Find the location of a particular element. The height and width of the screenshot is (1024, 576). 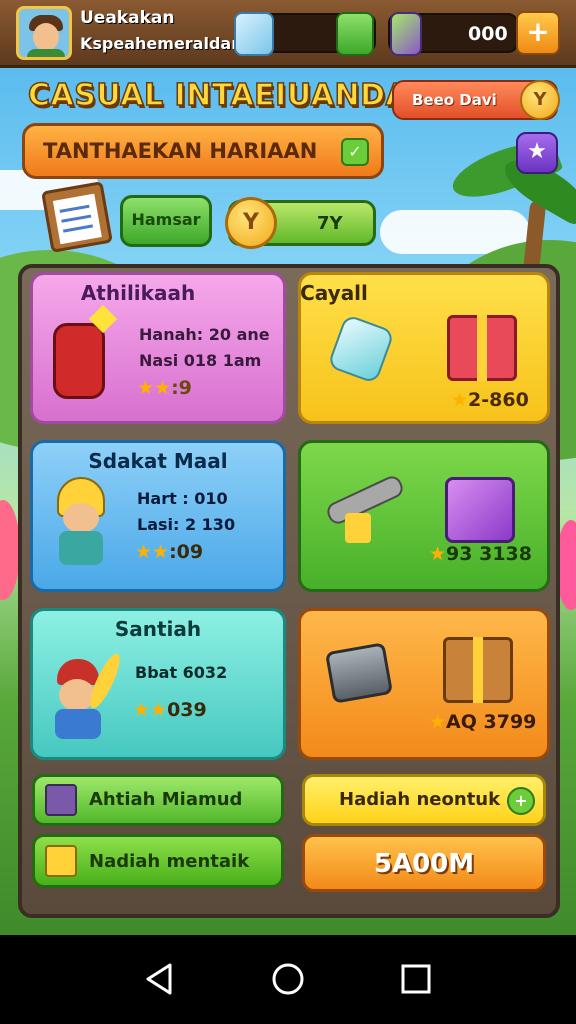

crystal-icon is located at coordinates (361, 349).